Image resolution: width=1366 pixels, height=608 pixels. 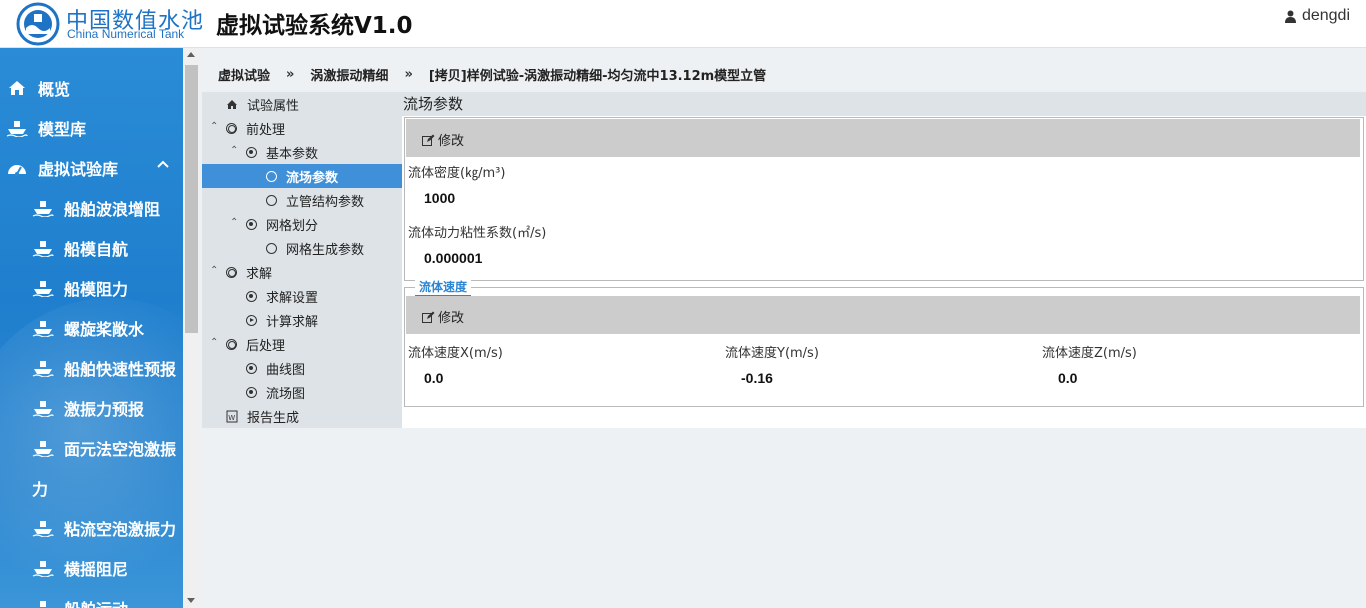 What do you see at coordinates (91, 408) in the screenshot?
I see `sidebar-item-exciting-force: 激振力预报` at bounding box center [91, 408].